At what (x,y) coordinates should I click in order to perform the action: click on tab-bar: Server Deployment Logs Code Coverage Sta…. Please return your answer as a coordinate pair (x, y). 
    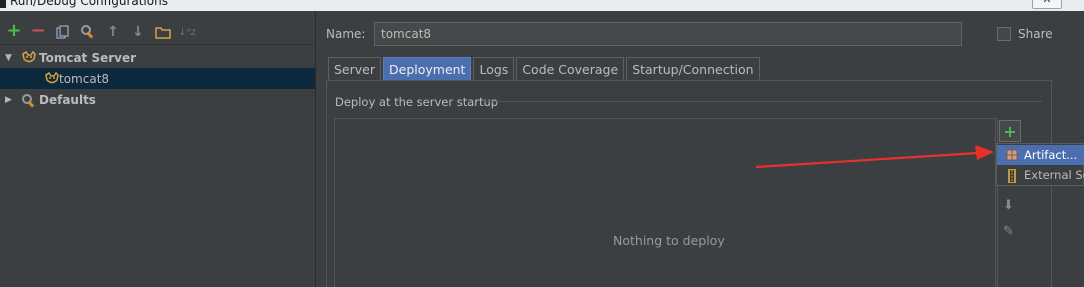
    Looking at the image, I should click on (545, 69).